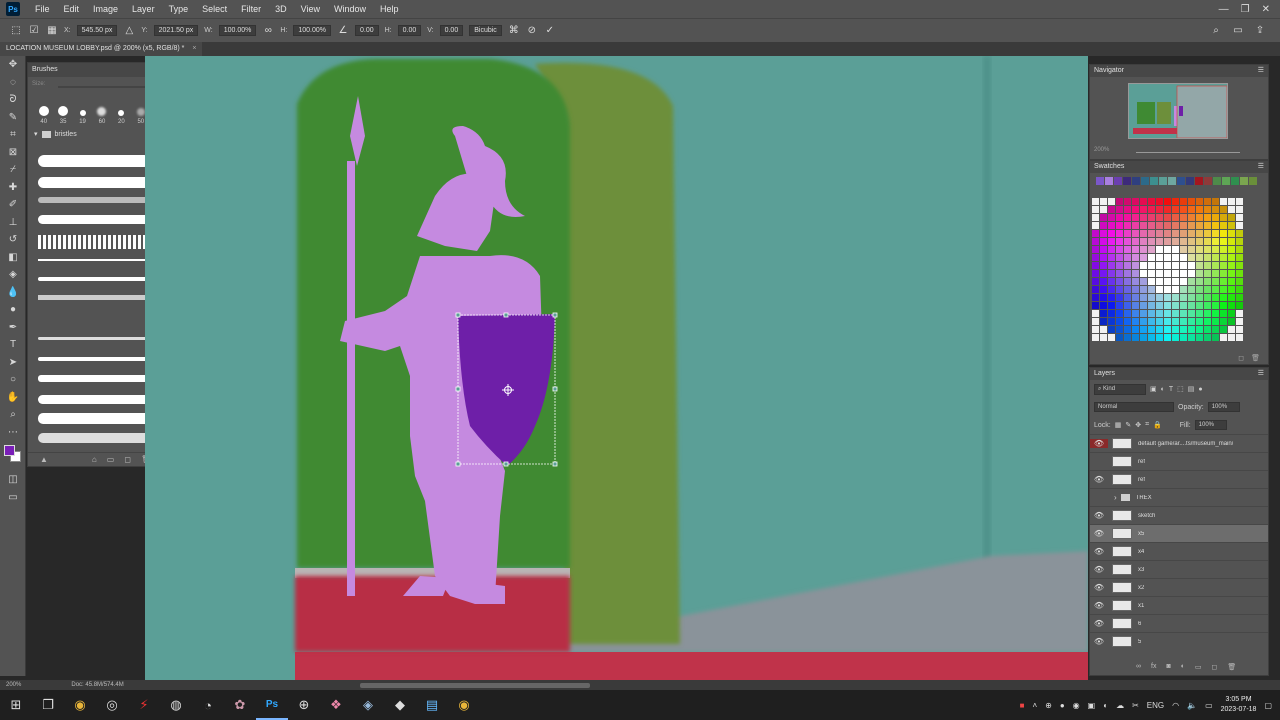 The width and height of the screenshot is (1280, 720). Describe the element at coordinates (1120, 389) in the screenshot. I see `layer-filter-select: ⌕ Kind` at that location.